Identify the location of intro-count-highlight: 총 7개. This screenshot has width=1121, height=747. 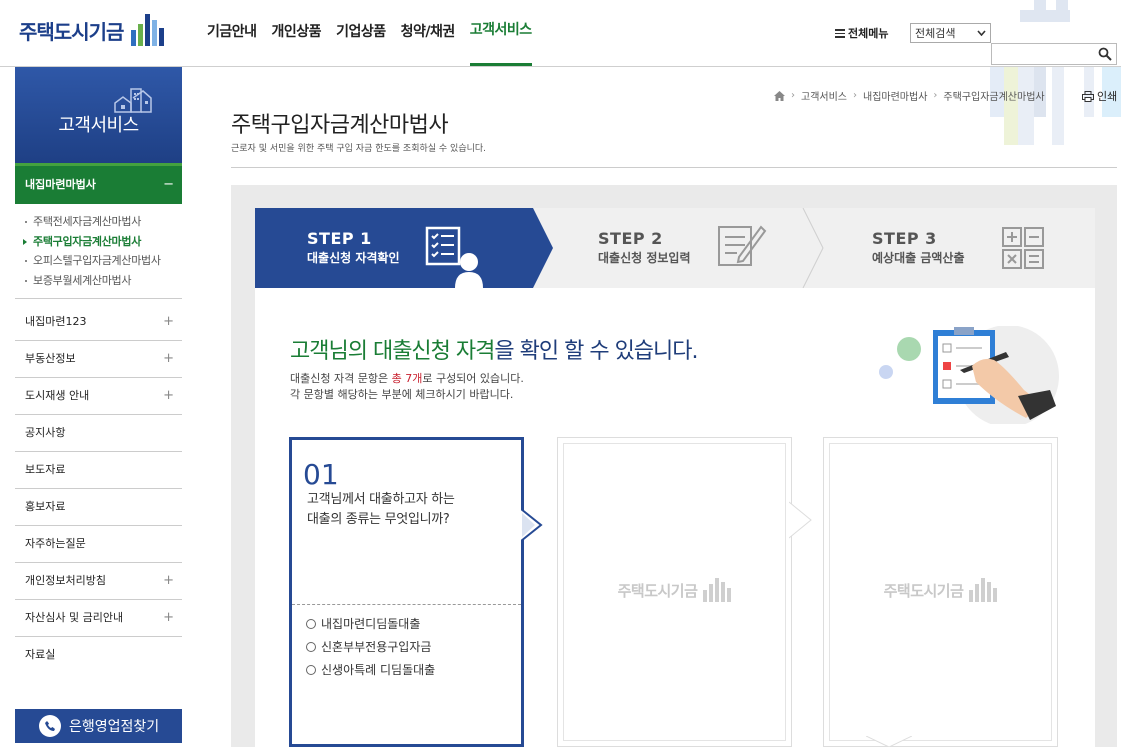
(407, 378).